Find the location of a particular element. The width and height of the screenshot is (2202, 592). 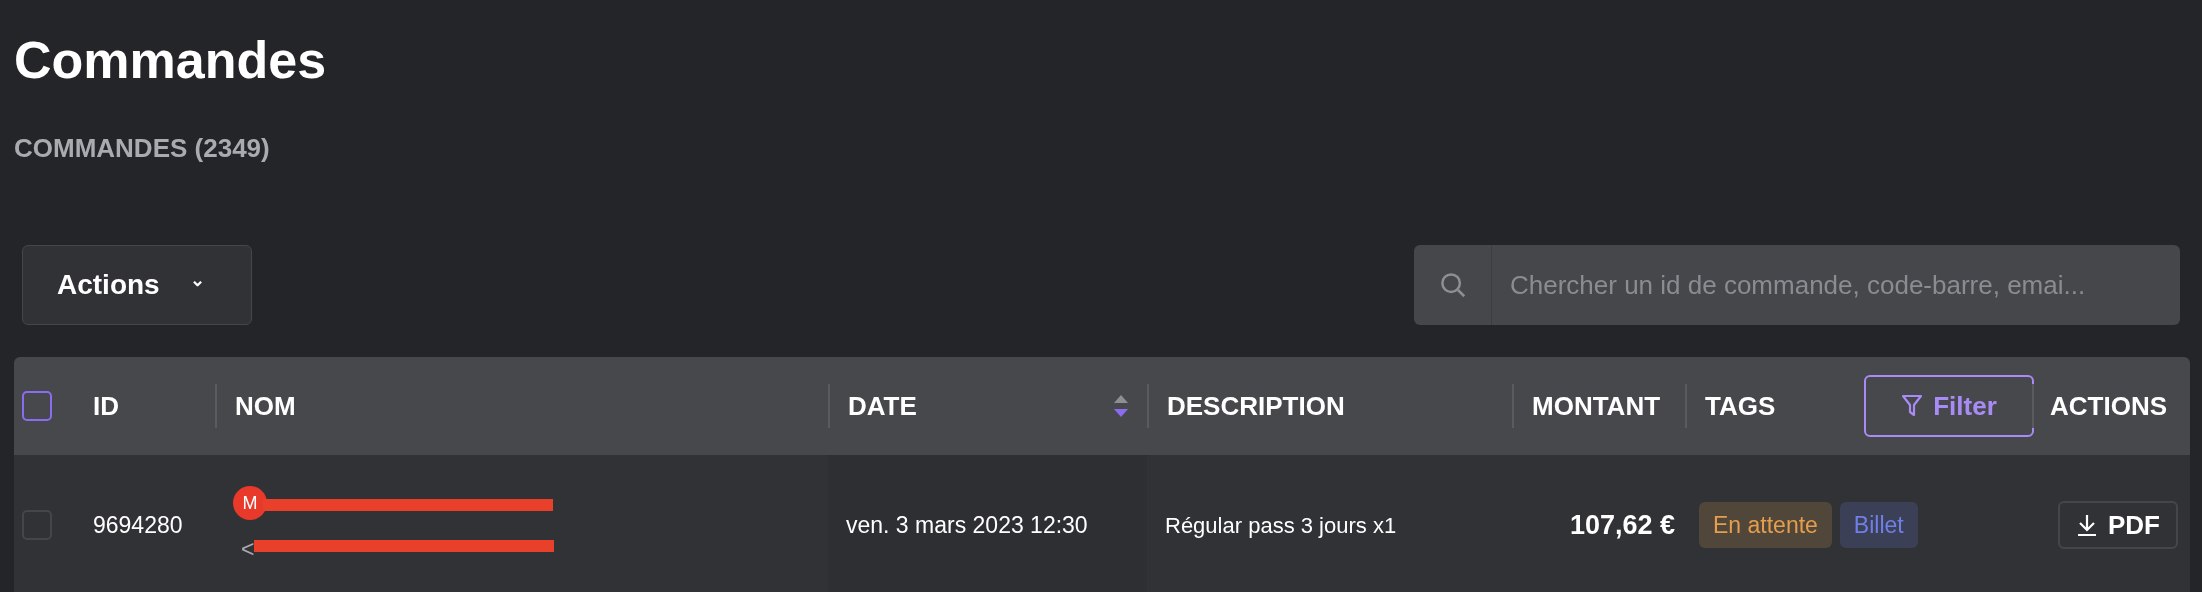

section-heading: COMMANDES (2349) is located at coordinates (142, 148).